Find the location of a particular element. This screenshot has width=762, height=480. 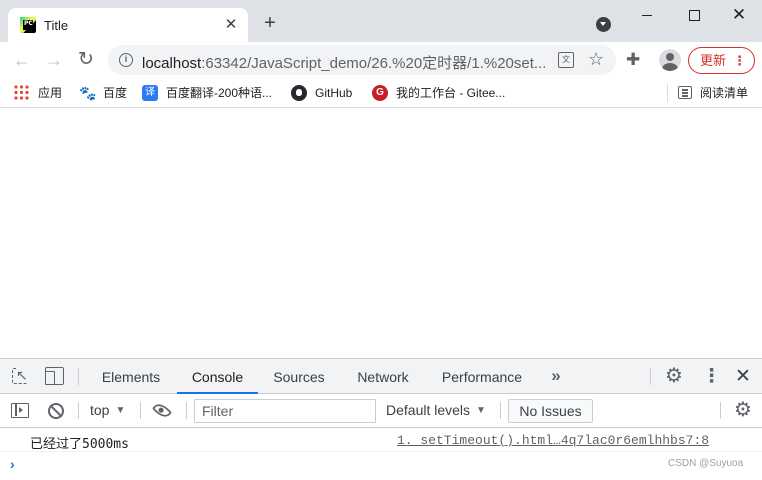

devtools-menu-icon: ⋮ is located at coordinates (711, 376).